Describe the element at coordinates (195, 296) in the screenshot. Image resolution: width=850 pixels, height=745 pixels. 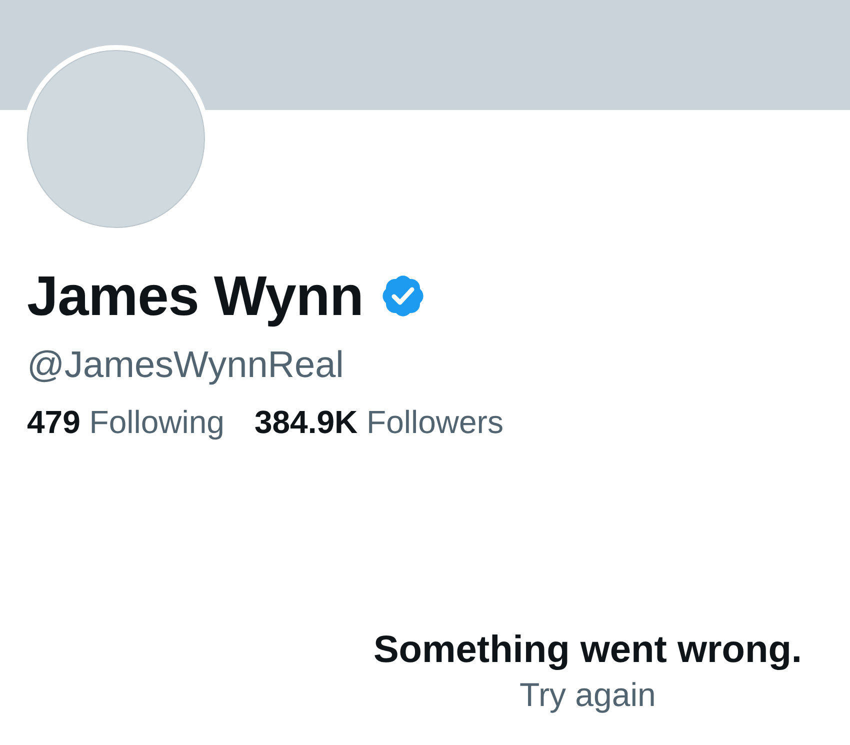
I see `profile-name: James Wynn` at that location.